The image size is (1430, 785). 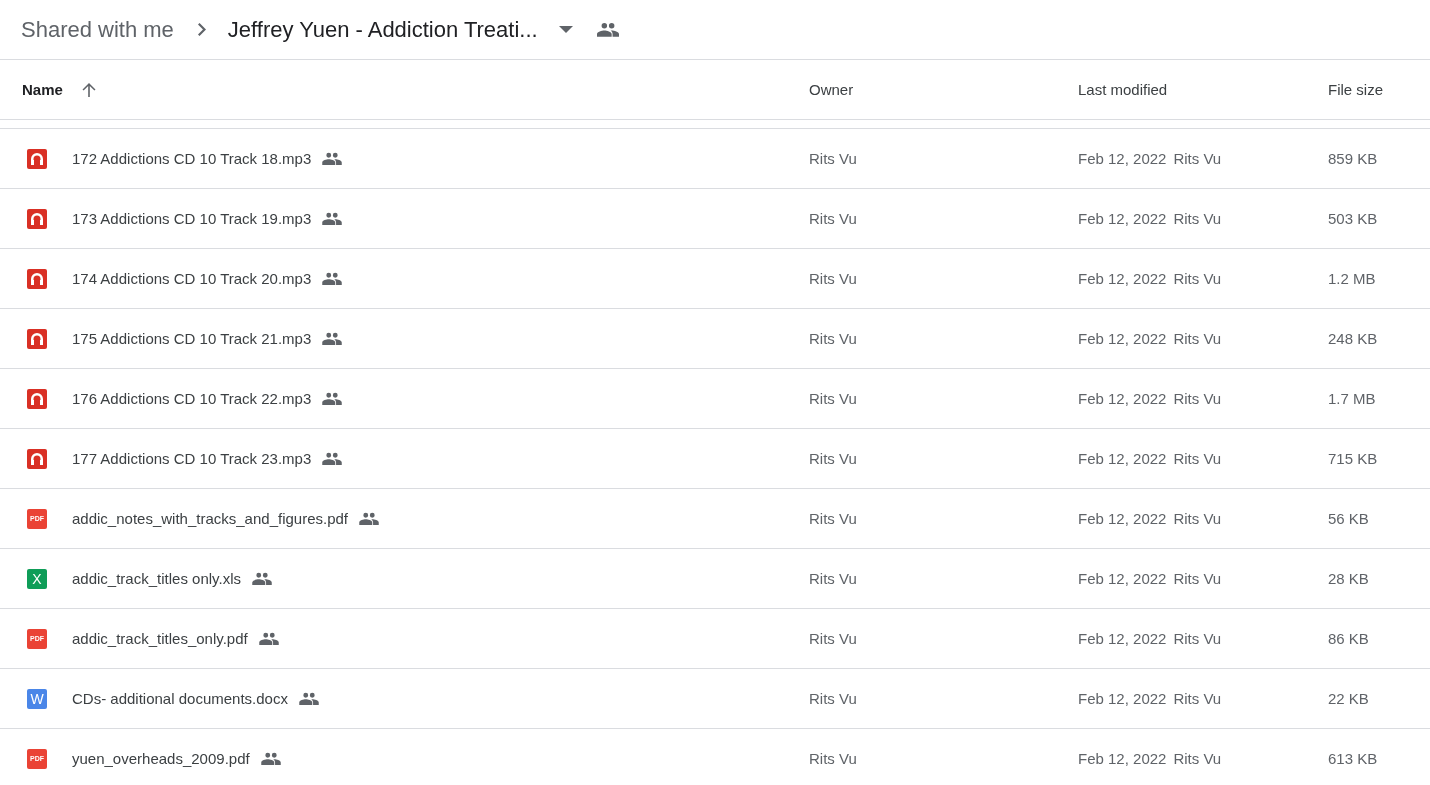 What do you see at coordinates (1123, 89) in the screenshot?
I see `column-header: Last modified` at bounding box center [1123, 89].